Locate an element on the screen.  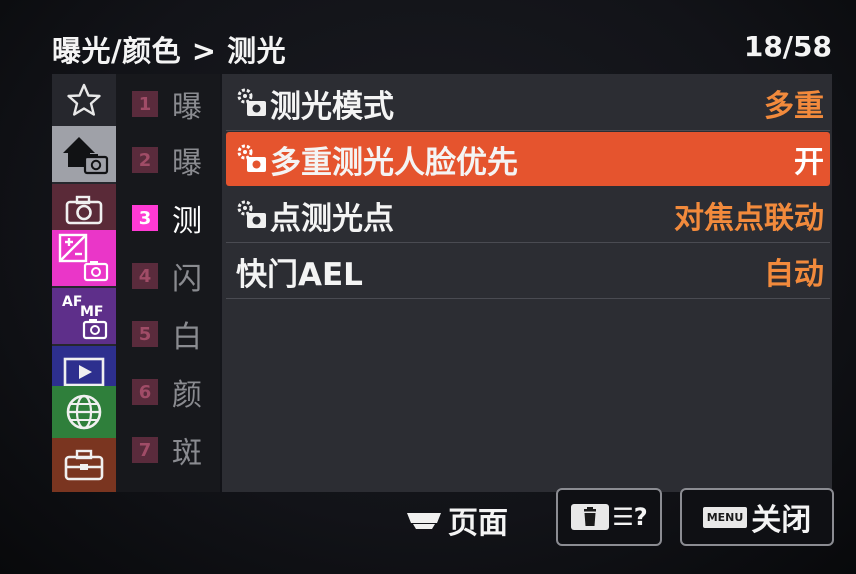
page-label: 斑 is located at coordinates (187, 453).